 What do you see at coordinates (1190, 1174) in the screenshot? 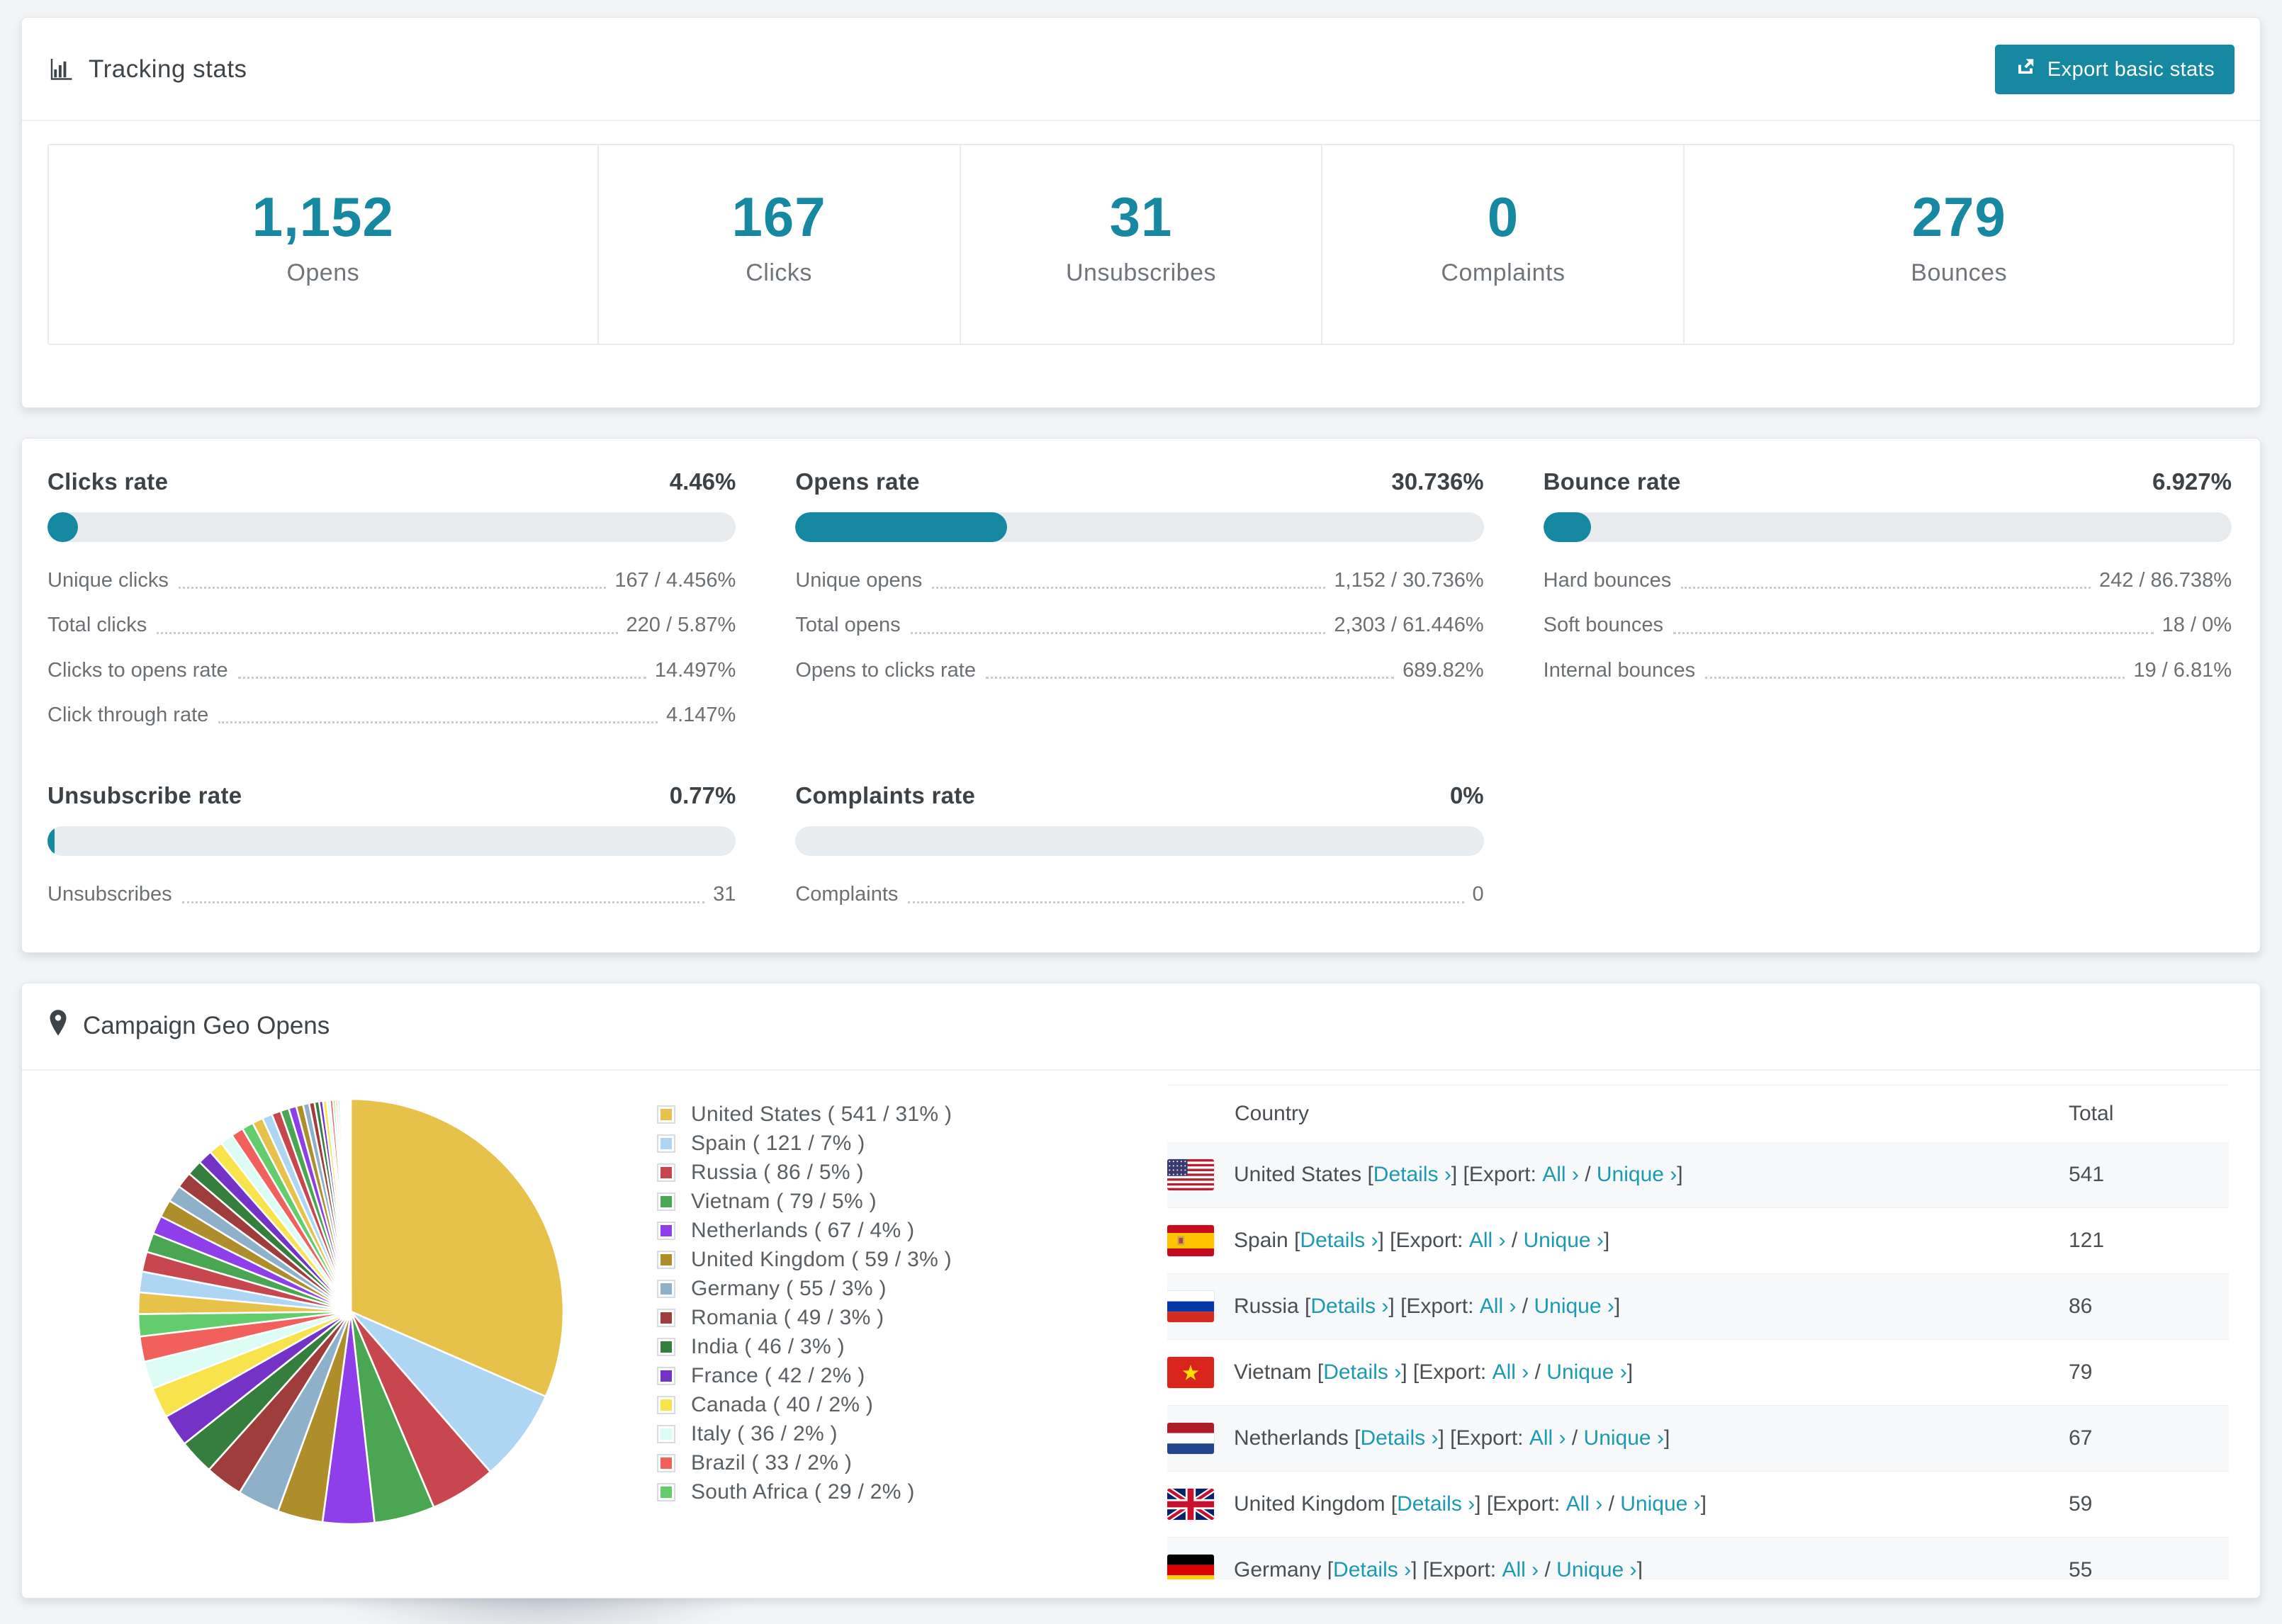
I see `us-flag-icon` at bounding box center [1190, 1174].